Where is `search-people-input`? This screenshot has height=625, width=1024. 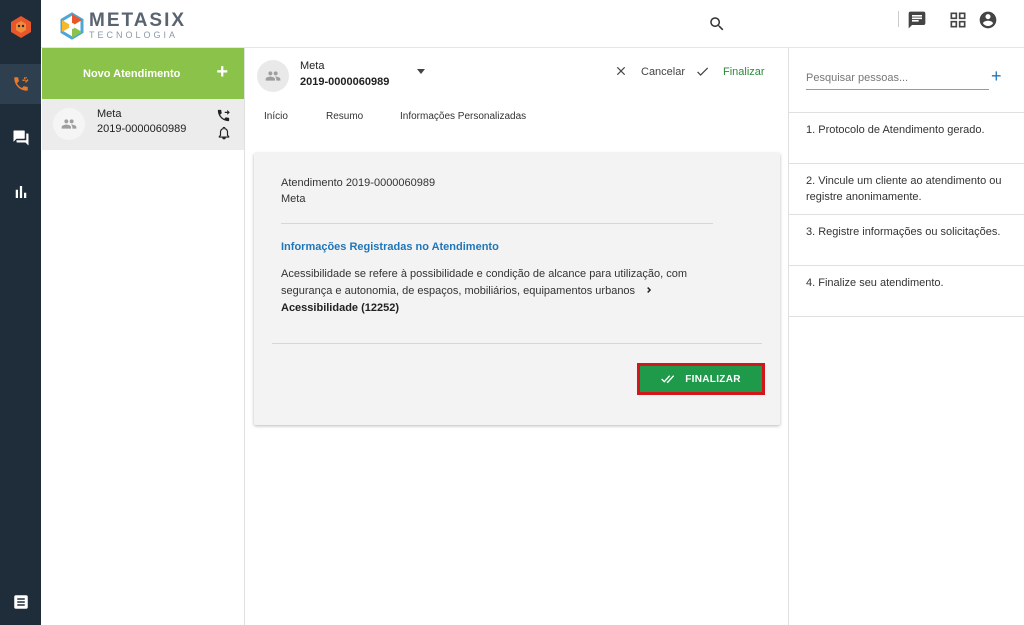
search-people-input is located at coordinates (897, 78).